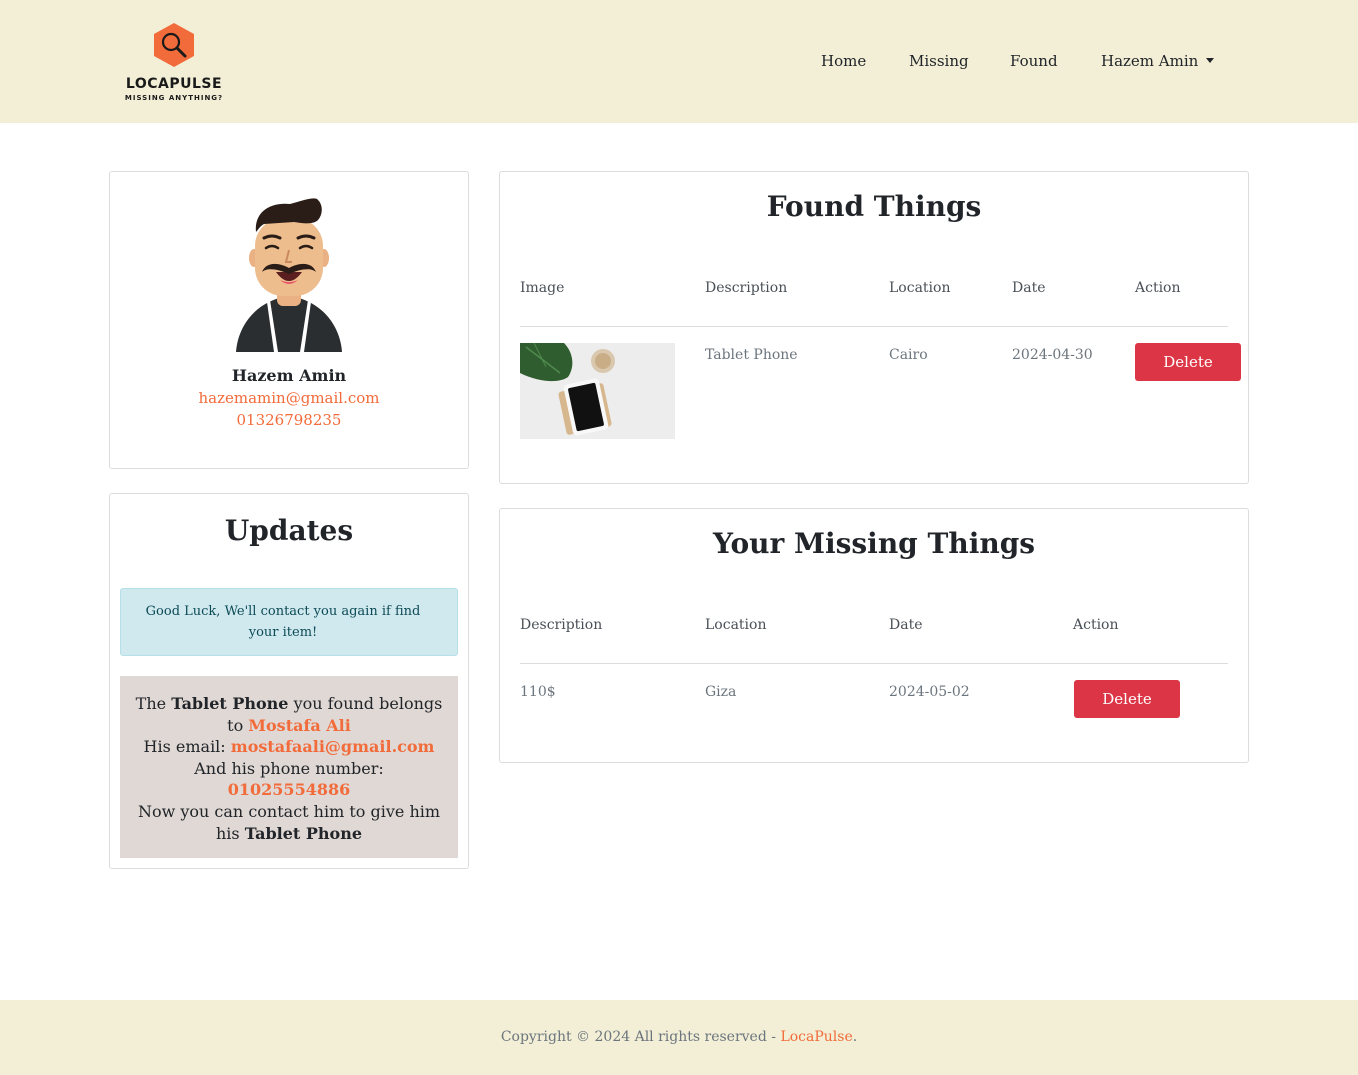 The width and height of the screenshot is (1358, 1075). Describe the element at coordinates (332, 747) in the screenshot. I see `notice-owner-email: mostafaali@gmail.com` at that location.